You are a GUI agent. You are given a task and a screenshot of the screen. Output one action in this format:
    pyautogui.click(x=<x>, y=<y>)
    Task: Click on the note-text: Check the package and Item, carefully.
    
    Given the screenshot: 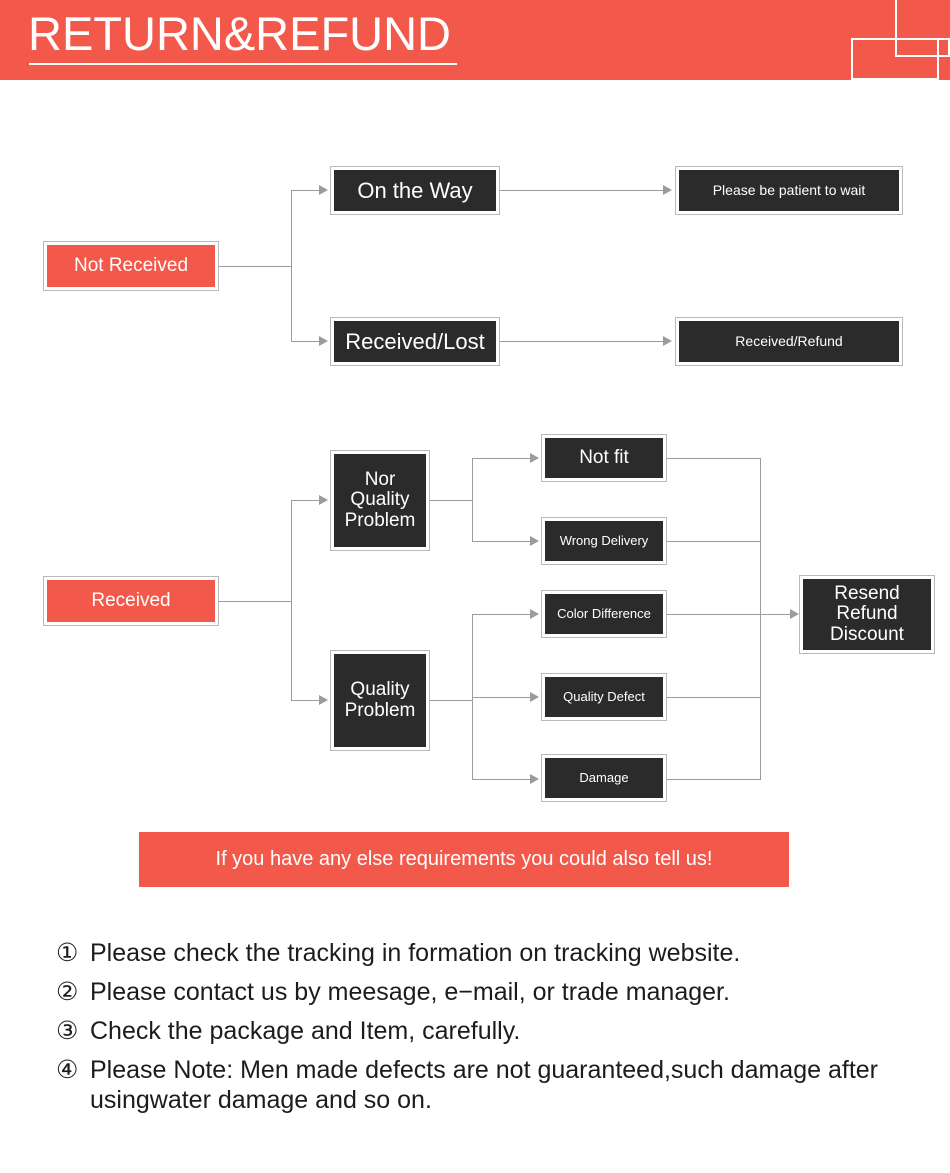 What is the action you would take?
    pyautogui.click(x=305, y=1031)
    